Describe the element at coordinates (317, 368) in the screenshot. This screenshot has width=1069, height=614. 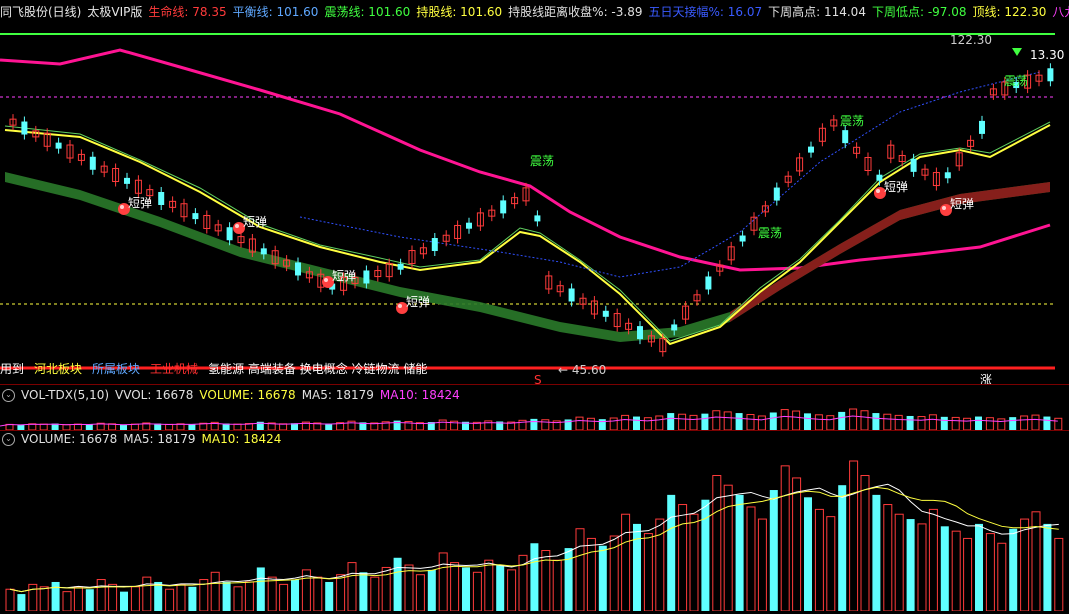
I see `sector-tag: 氢能源 高端装备 换电概念 冷链物流 储能` at that location.